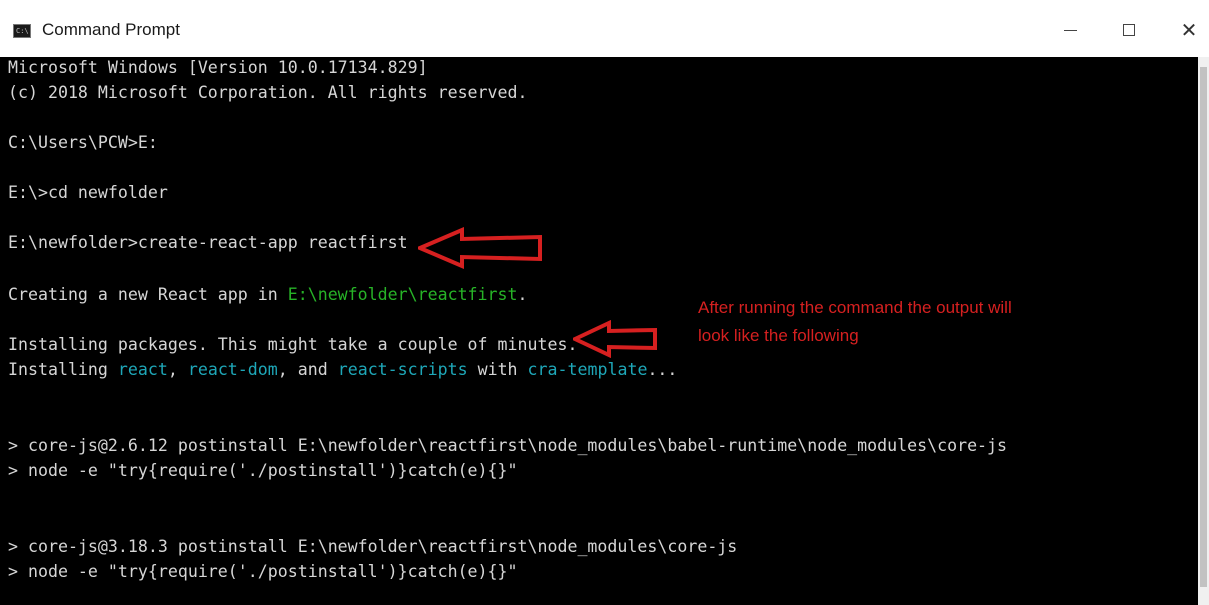 Image resolution: width=1209 pixels, height=605 pixels. What do you see at coordinates (522, 294) in the screenshot?
I see `creating-suffix: .` at bounding box center [522, 294].